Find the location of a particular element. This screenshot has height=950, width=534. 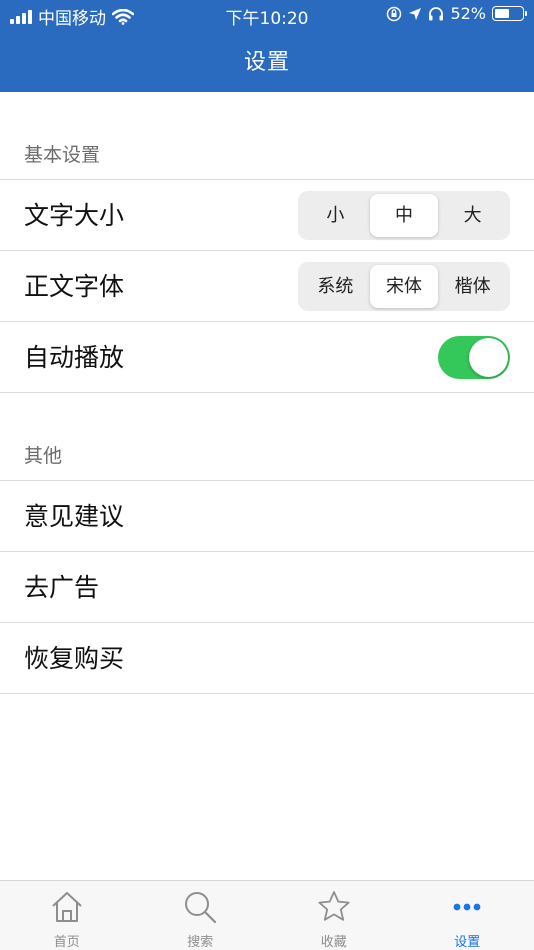

font-size-row: 文字大小 小 中 大 is located at coordinates (267, 215).